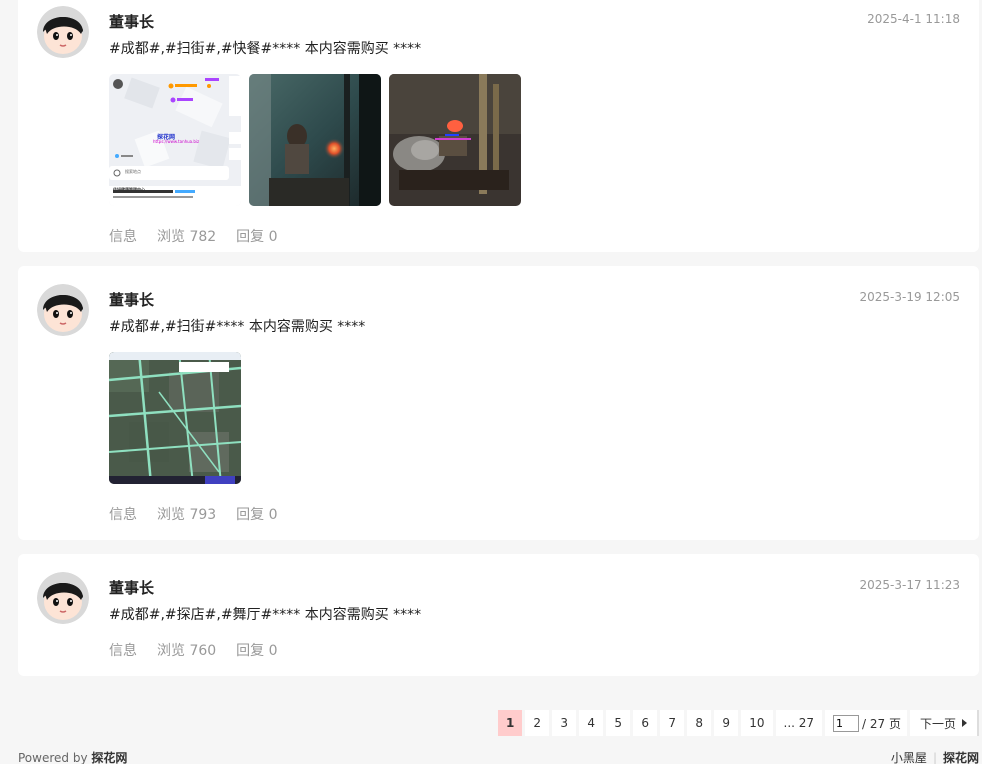  I want to click on post-images, so click(175, 418).